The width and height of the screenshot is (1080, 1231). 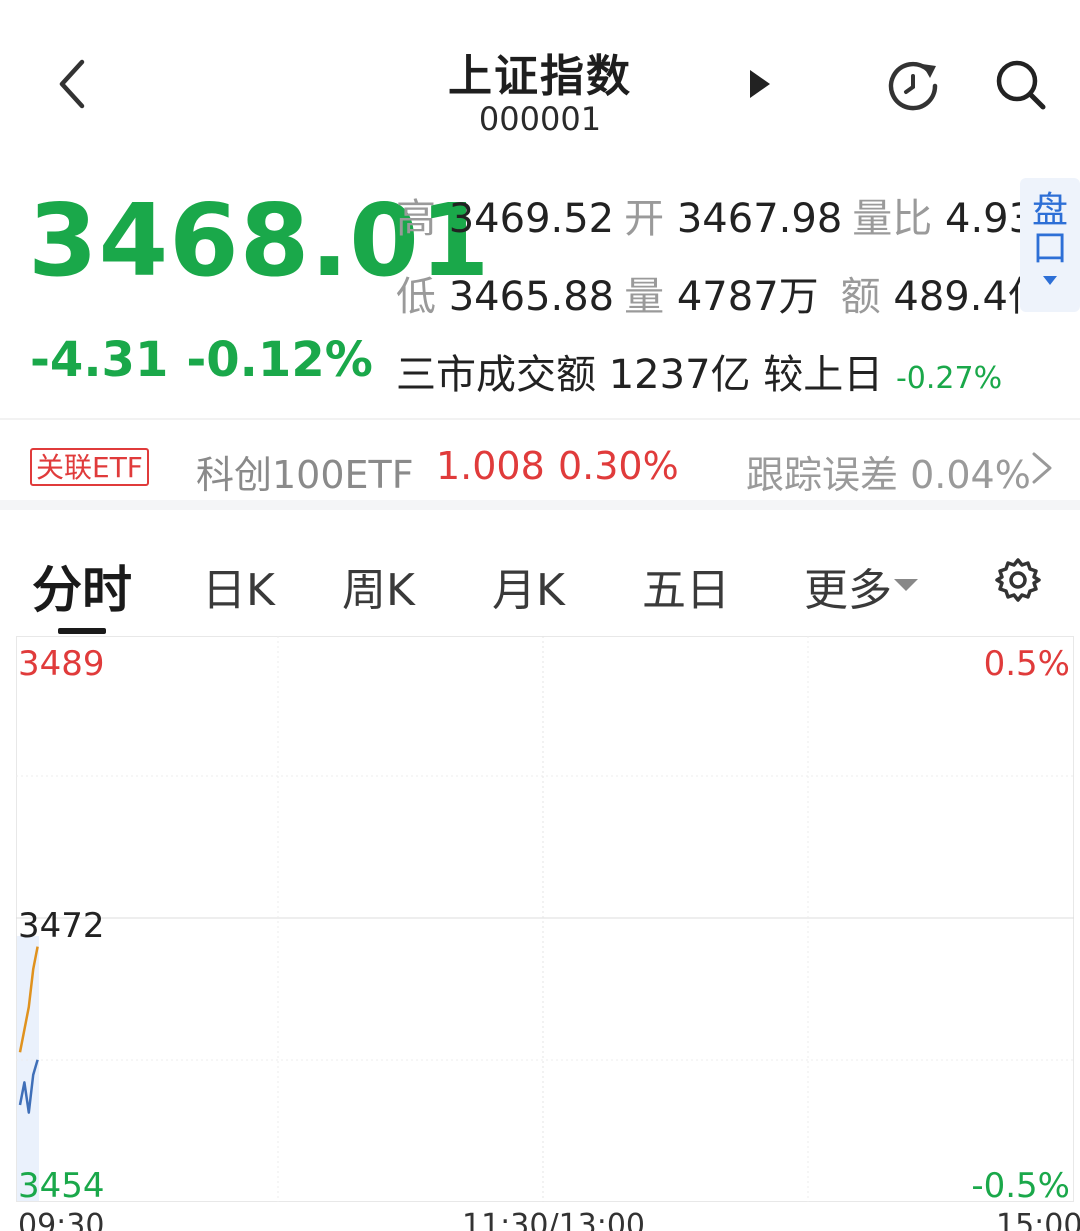 What do you see at coordinates (378, 586) in the screenshot?
I see `tab-weekly-k: 周K` at bounding box center [378, 586].